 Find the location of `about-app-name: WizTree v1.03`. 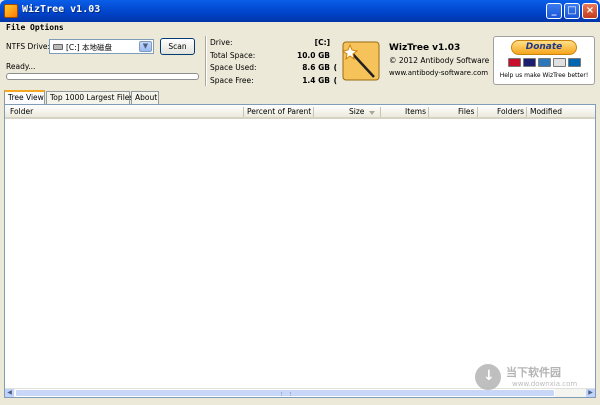

about-app-name: WizTree v1.03 is located at coordinates (425, 48).